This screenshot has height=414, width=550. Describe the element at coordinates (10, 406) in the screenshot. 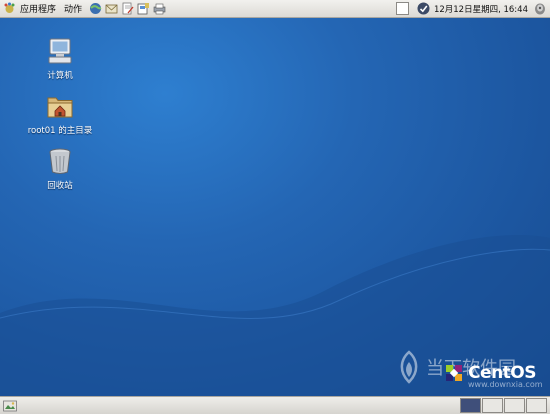

I see `show-desktop-icon` at that location.